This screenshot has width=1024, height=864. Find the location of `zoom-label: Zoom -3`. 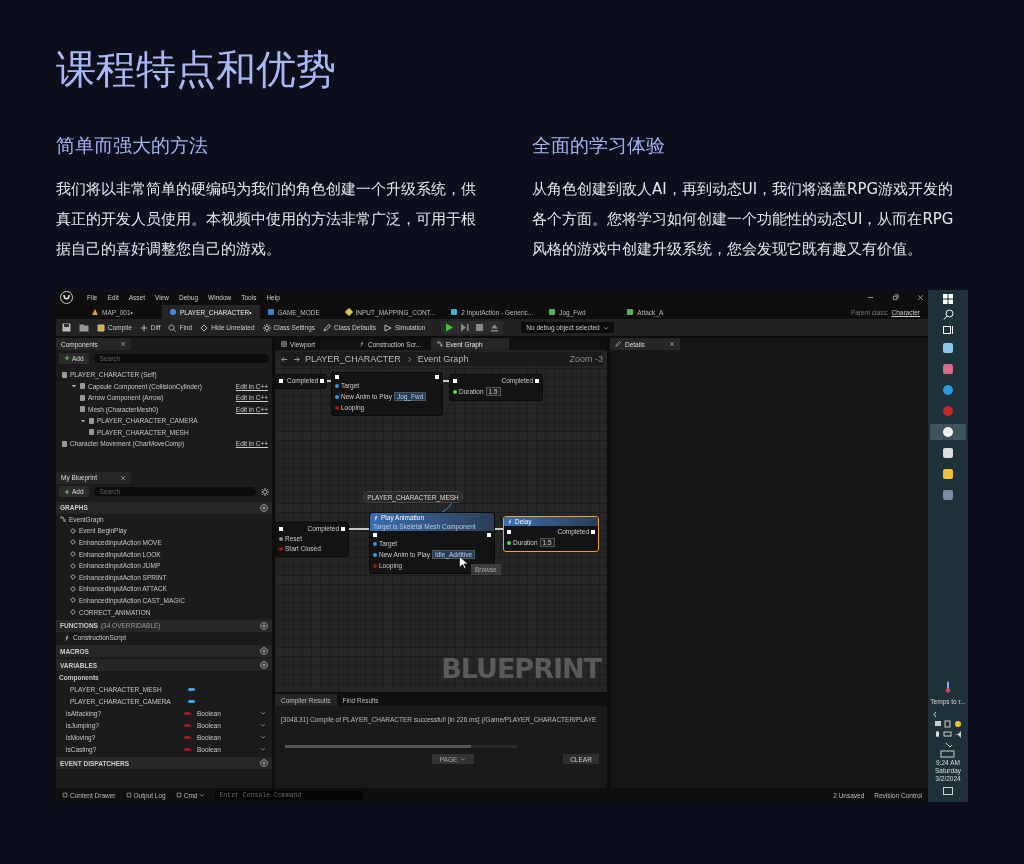

zoom-label: Zoom -3 is located at coordinates (586, 359).